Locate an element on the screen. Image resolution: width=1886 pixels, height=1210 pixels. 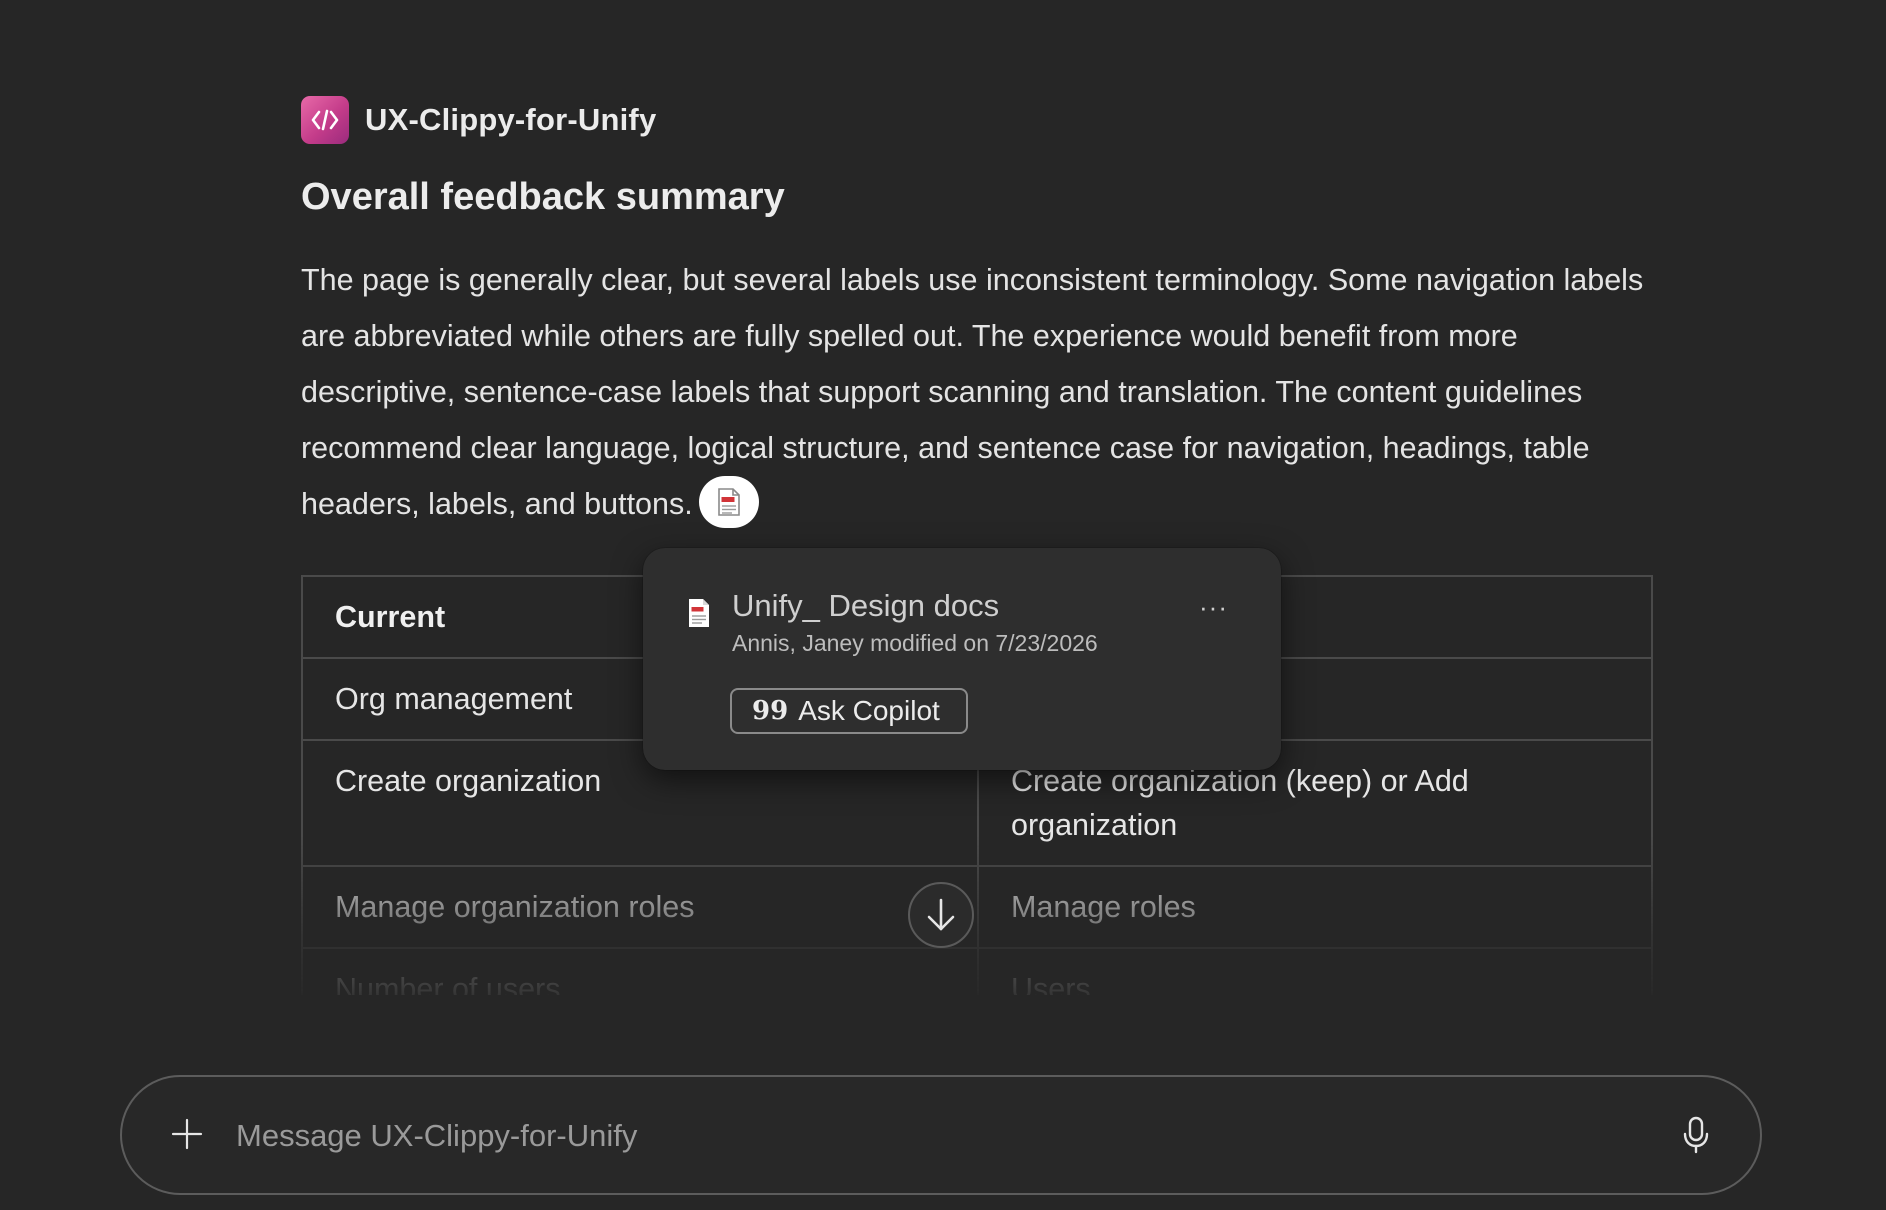
agent-logo is located at coordinates (325, 120).